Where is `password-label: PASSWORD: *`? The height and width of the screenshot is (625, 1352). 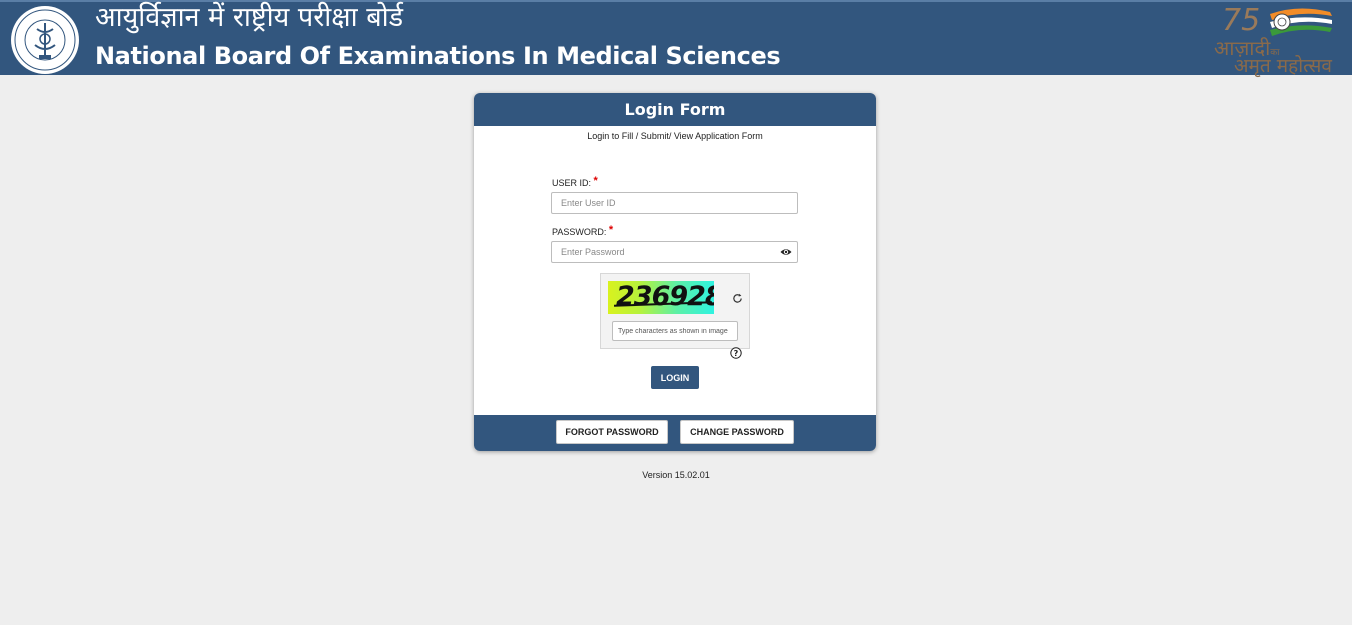 password-label: PASSWORD: * is located at coordinates (583, 230).